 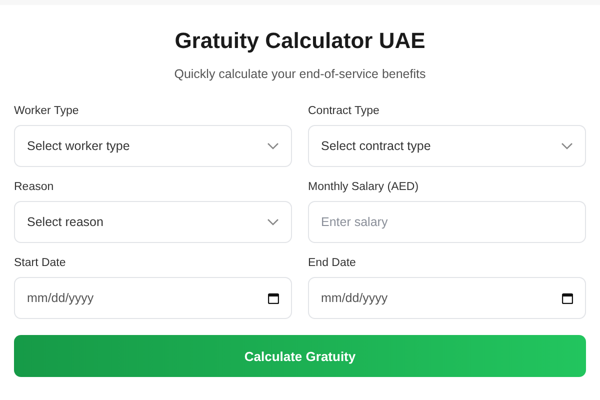 I want to click on page-title: Gratuity Calculator UAE, so click(x=300, y=41).